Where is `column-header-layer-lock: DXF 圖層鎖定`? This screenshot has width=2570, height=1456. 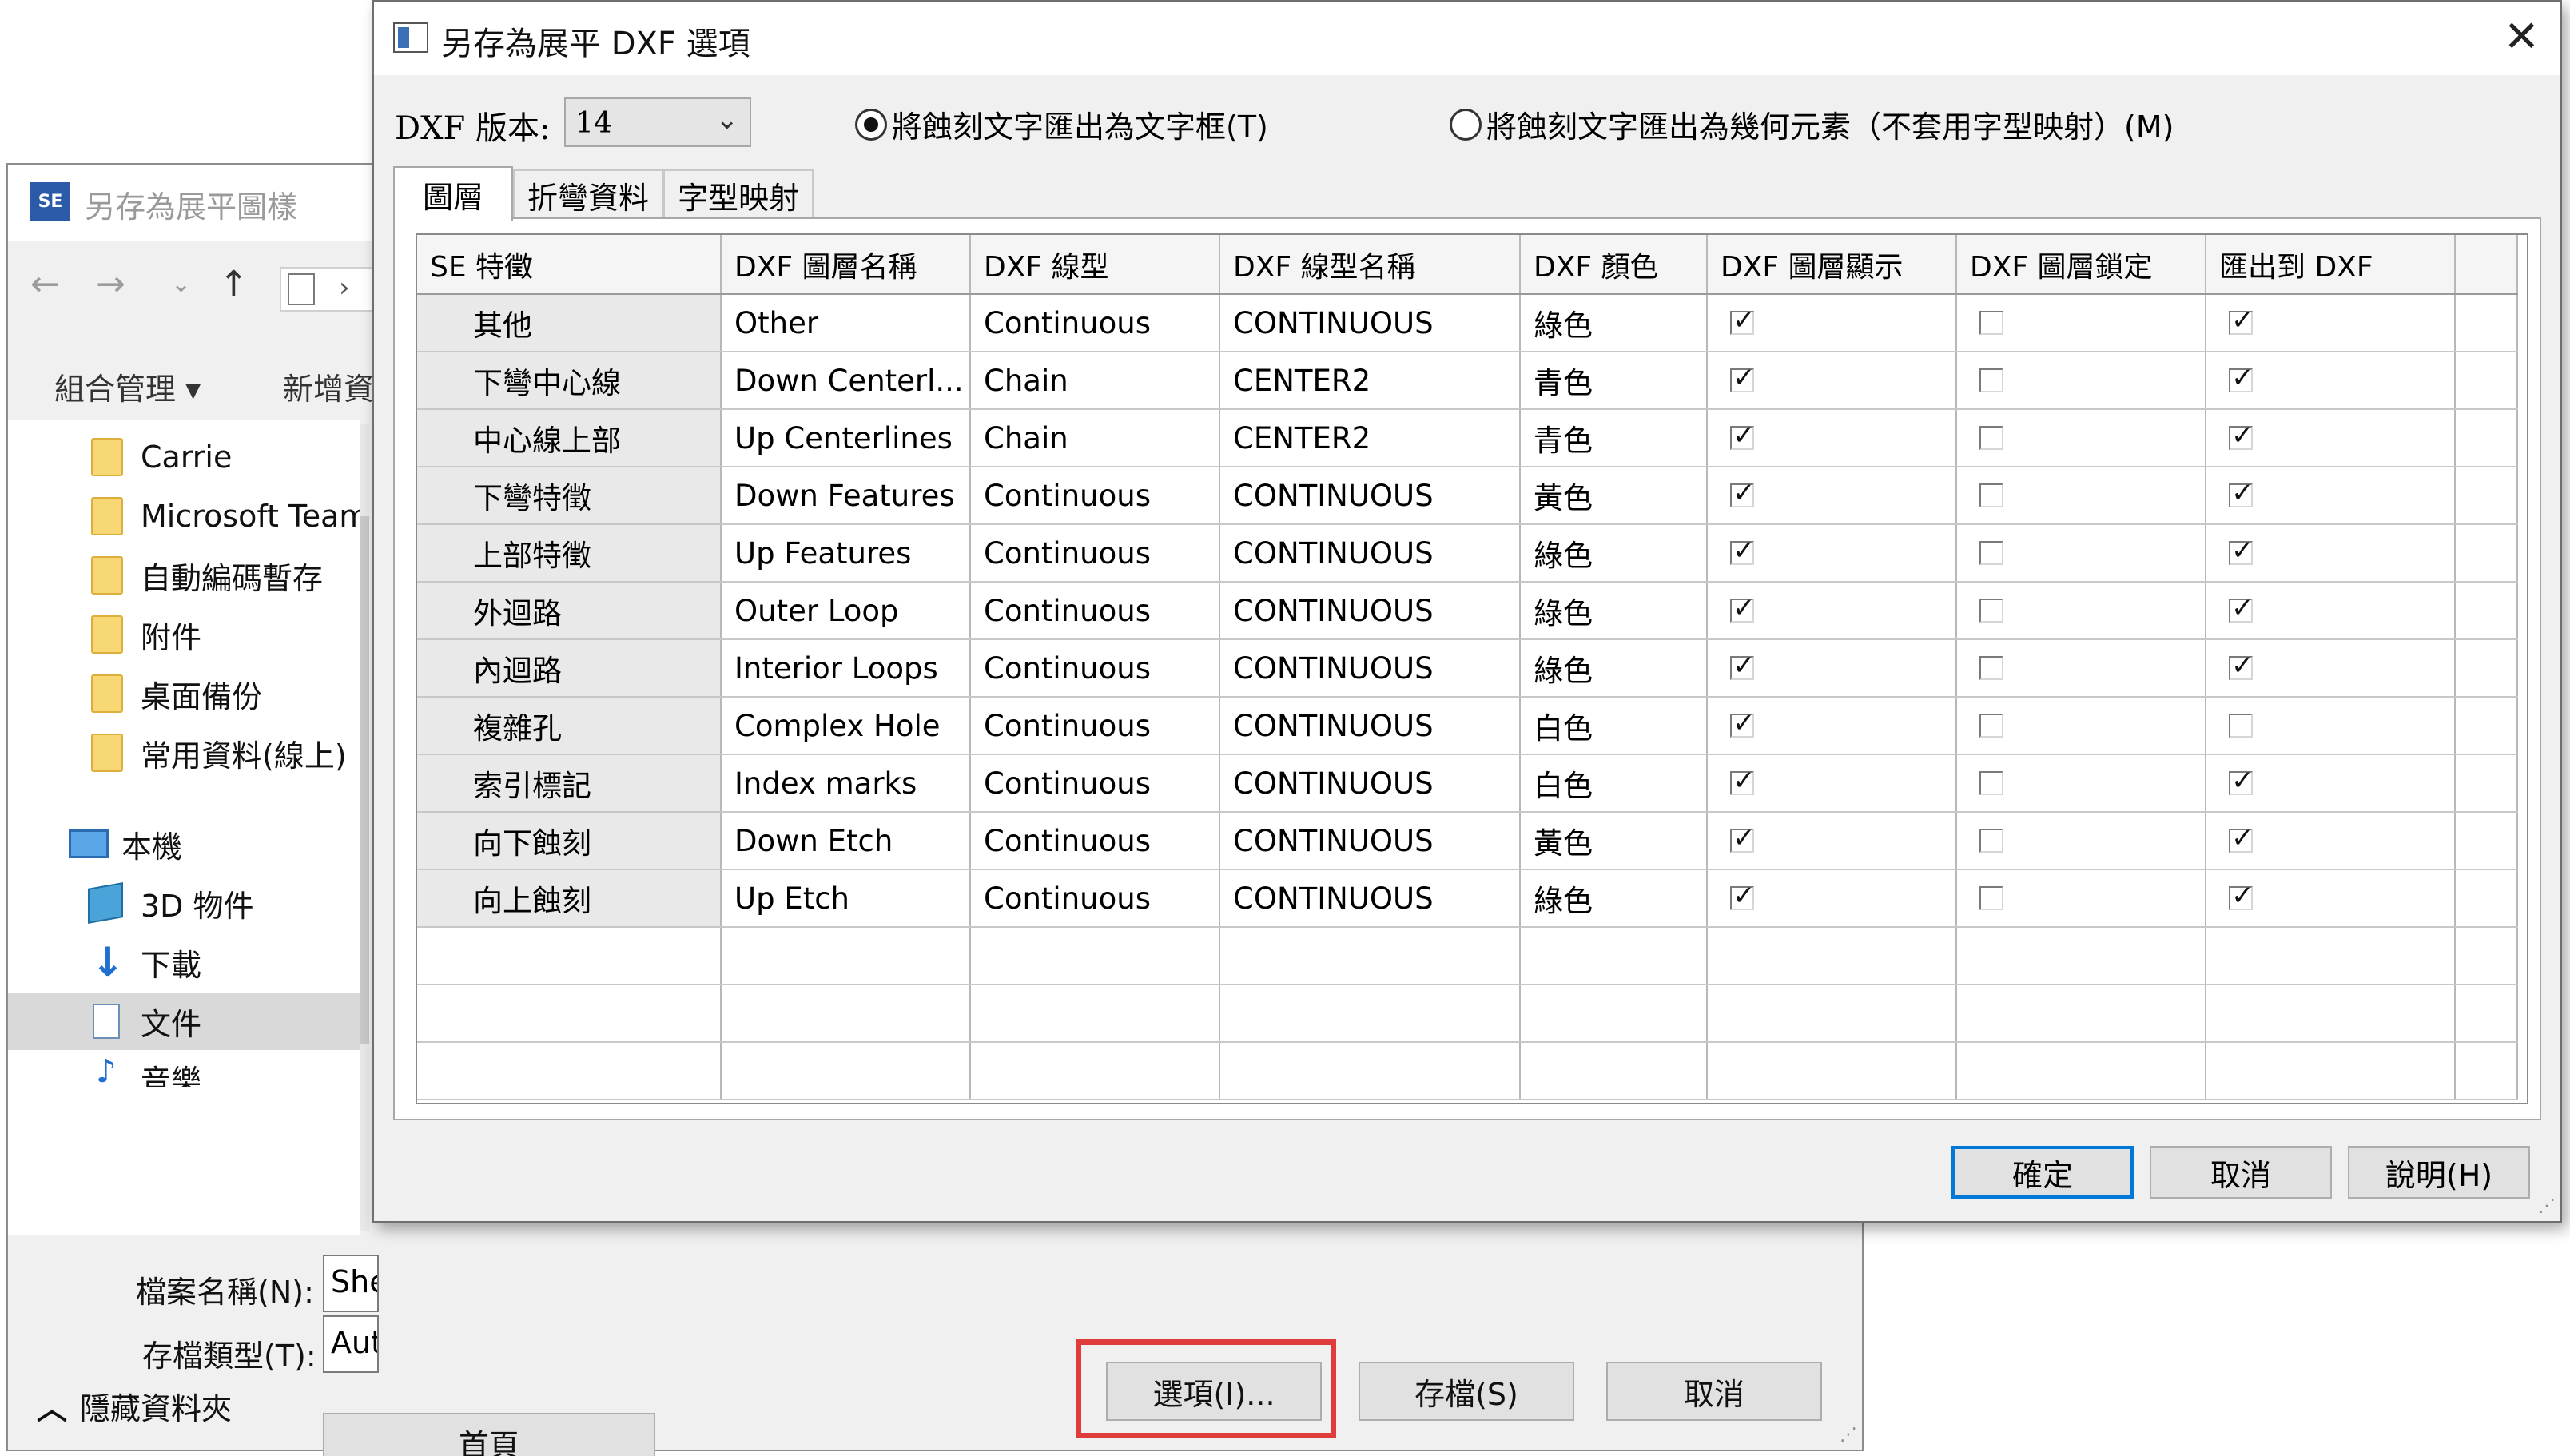
column-header-layer-lock: DXF 圖層鎖定 is located at coordinates (2081, 265).